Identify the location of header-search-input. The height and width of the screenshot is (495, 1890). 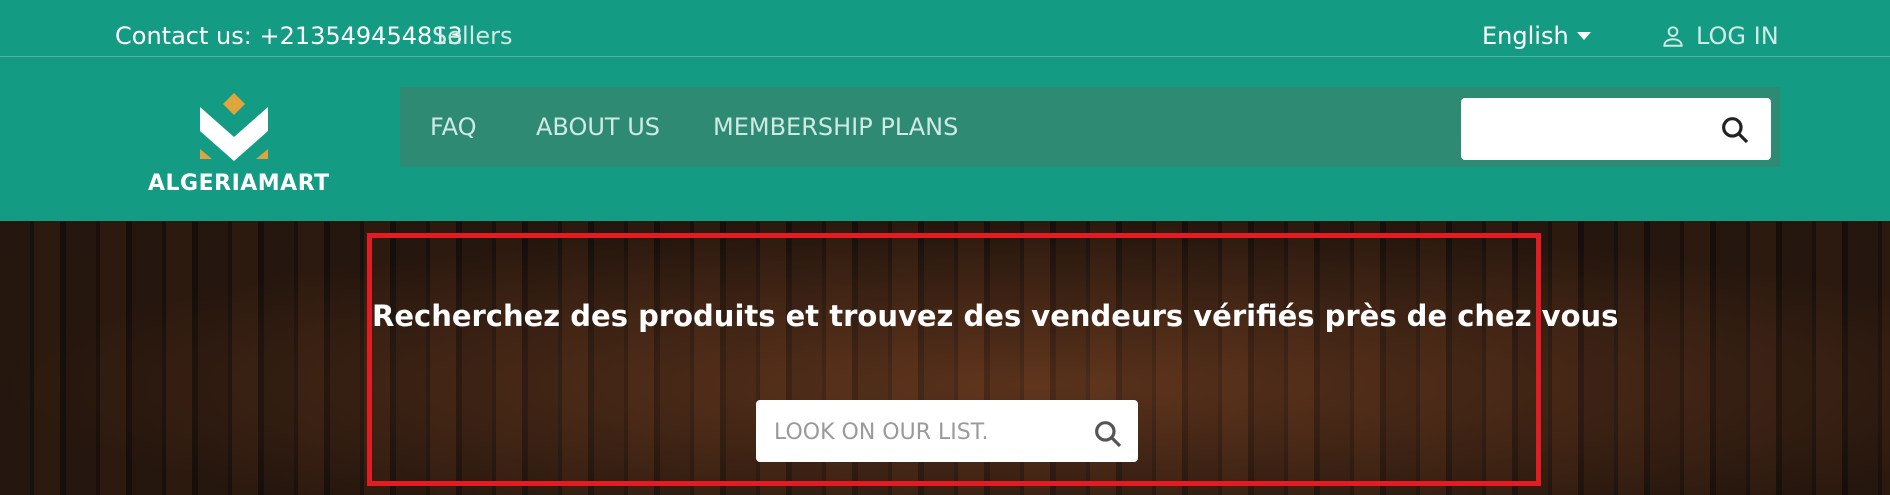
(1590, 130).